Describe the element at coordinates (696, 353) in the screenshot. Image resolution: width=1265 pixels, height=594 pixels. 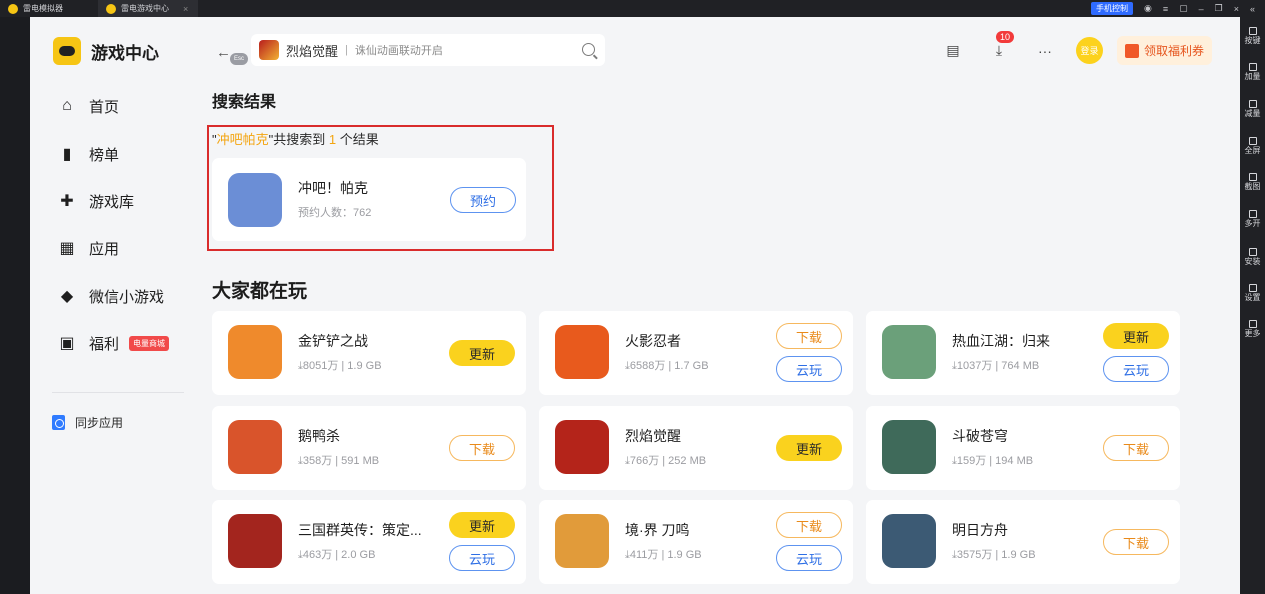
I see `game-card: 火影忍者 ⤓6588万 | 1.7 GB 下载 云玩` at that location.